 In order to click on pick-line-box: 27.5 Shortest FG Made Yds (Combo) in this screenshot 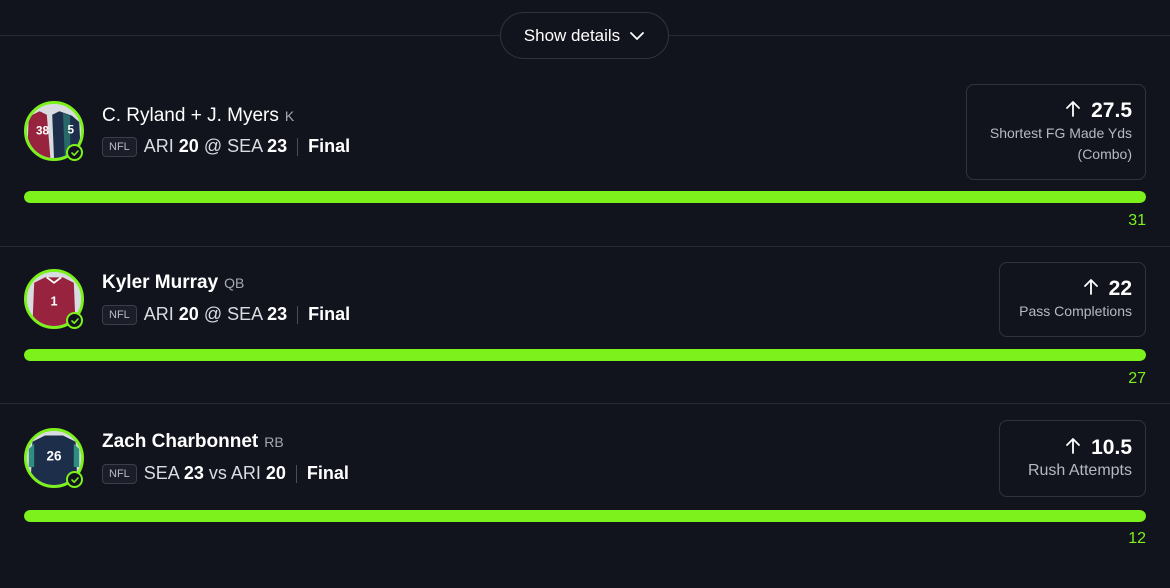, I will do `click(1056, 132)`.